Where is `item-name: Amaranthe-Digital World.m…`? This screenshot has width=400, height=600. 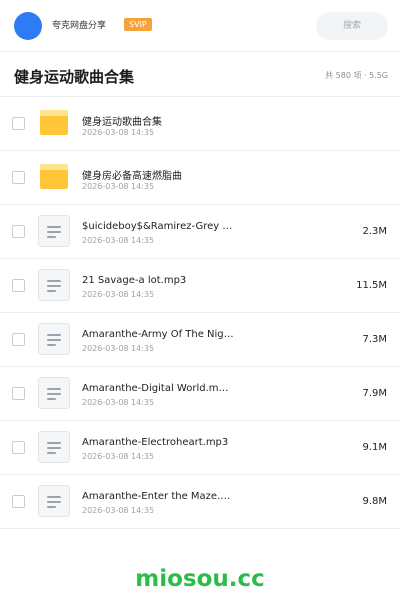 item-name: Amaranthe-Digital World.m… is located at coordinates (155, 388).